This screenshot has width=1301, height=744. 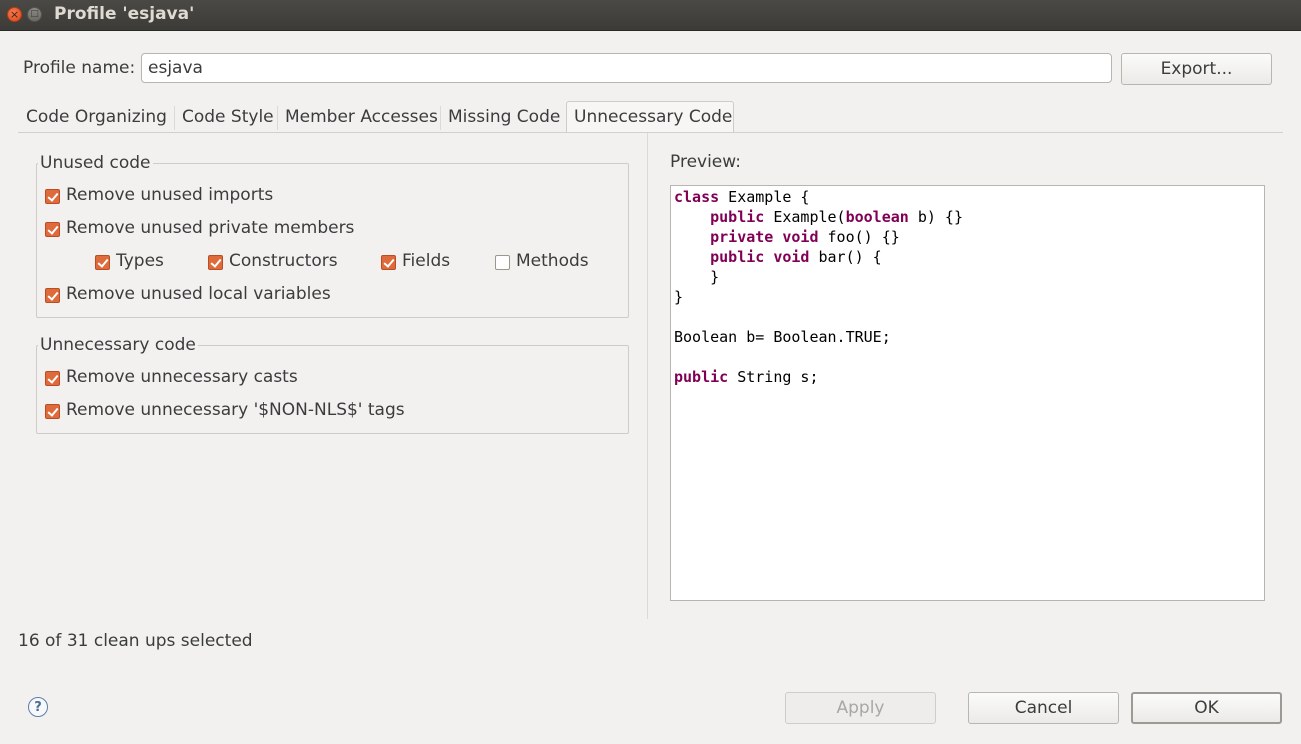 What do you see at coordinates (14, 14) in the screenshot?
I see `close-window-icon: ×` at bounding box center [14, 14].